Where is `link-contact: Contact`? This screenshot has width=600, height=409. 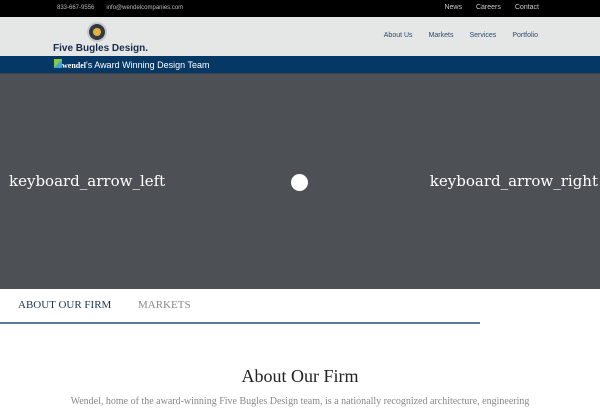 link-contact: Contact is located at coordinates (527, 7).